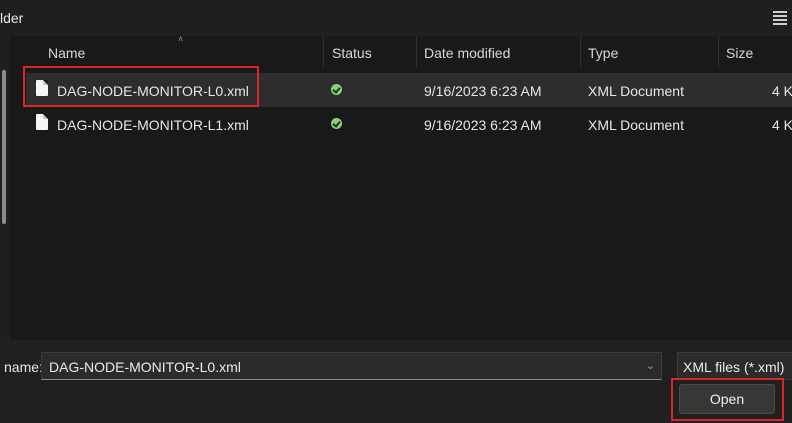 The width and height of the screenshot is (792, 423). I want to click on view-options-icon, so click(780, 17).